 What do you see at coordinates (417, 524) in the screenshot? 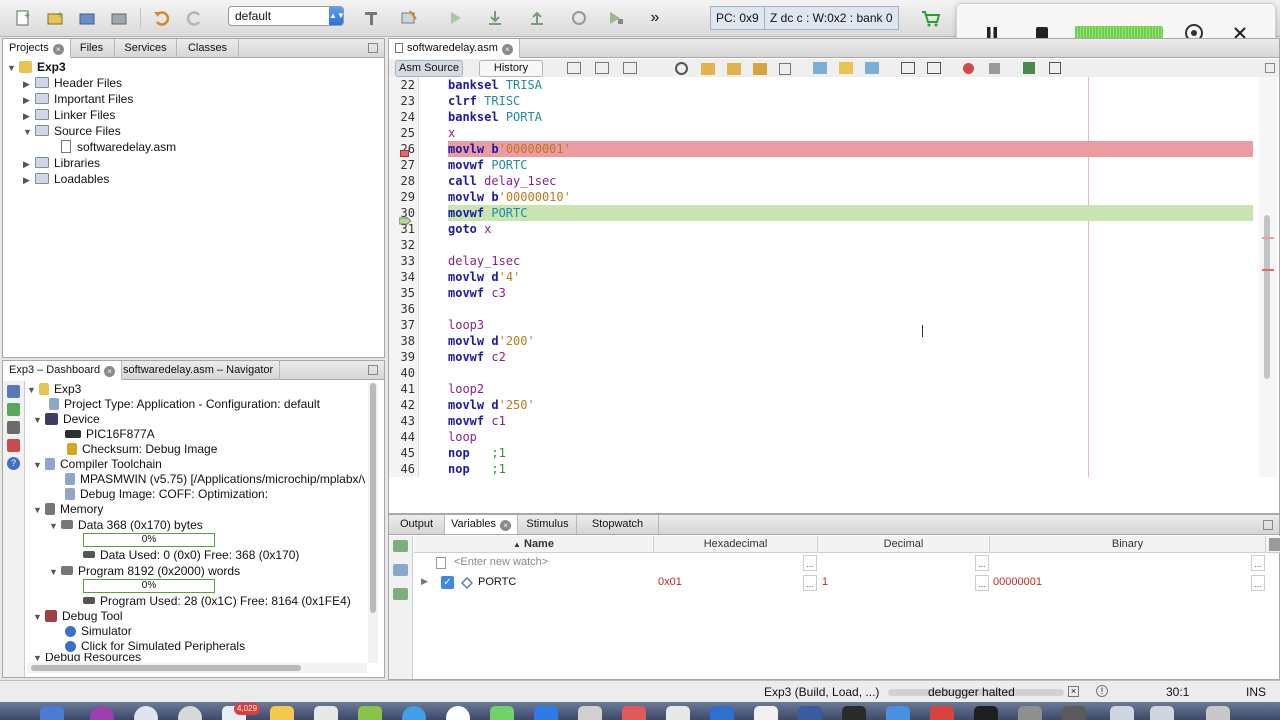
I see `tab-output: Output` at bounding box center [417, 524].